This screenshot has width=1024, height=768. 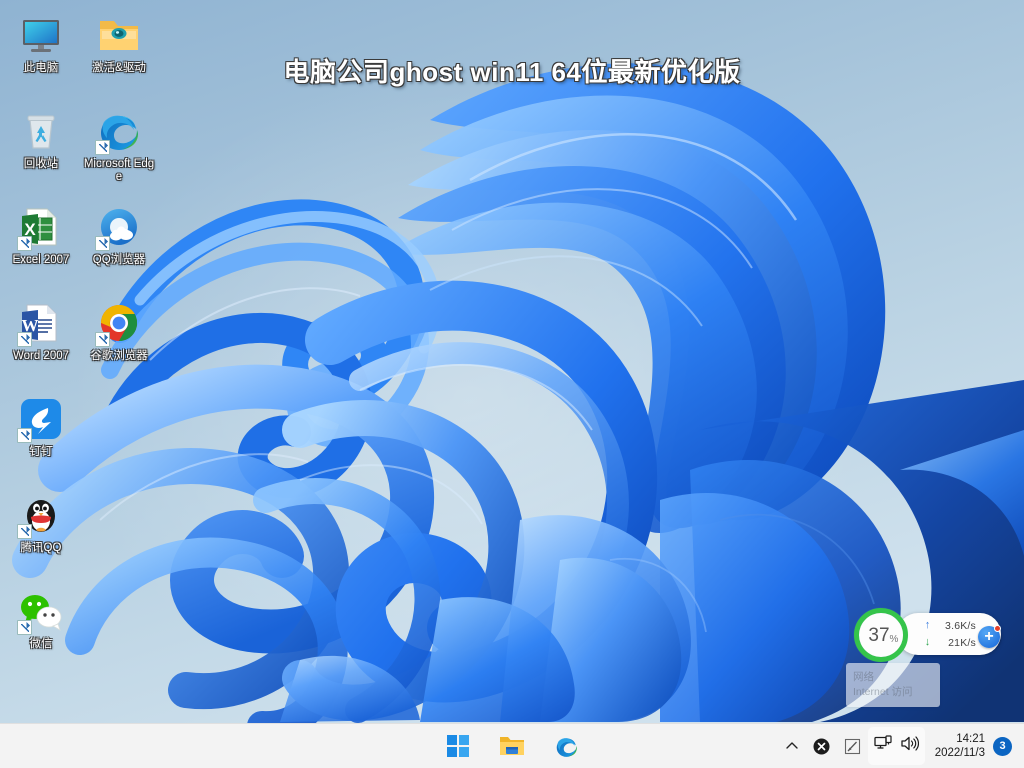 What do you see at coordinates (119, 356) in the screenshot?
I see `desktop-icon-label: 谷歌浏览器` at bounding box center [119, 356].